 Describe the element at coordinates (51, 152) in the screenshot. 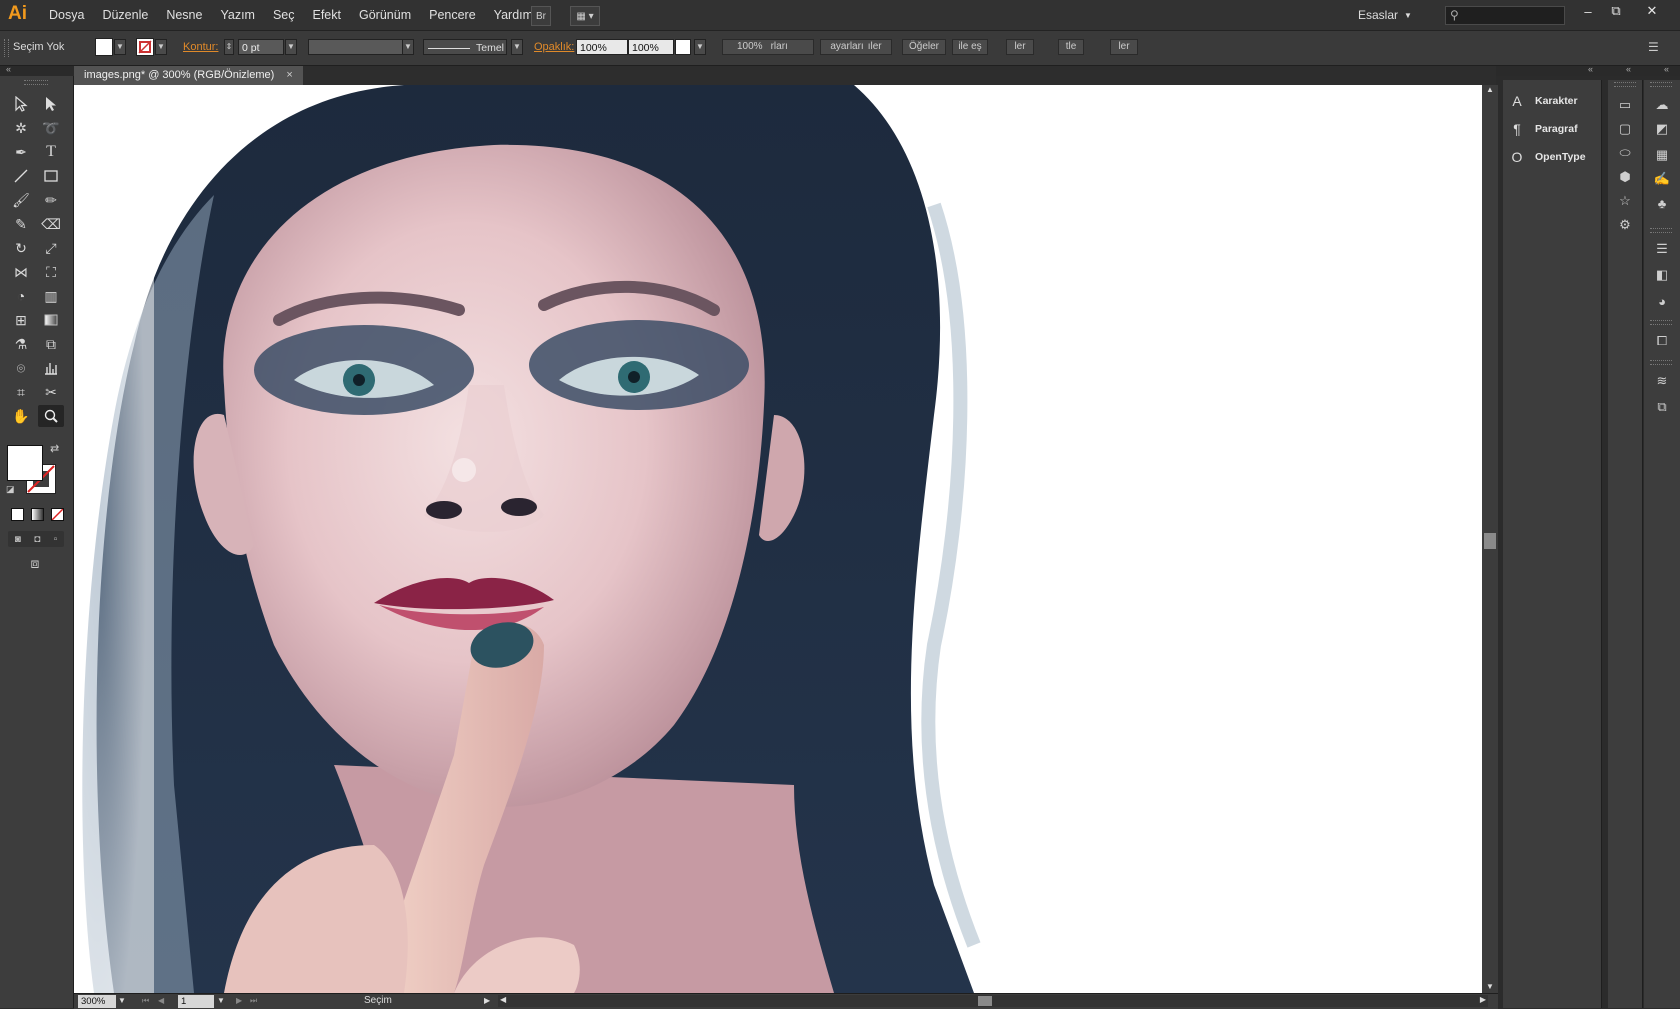

I see `type-tool-icon: T` at that location.